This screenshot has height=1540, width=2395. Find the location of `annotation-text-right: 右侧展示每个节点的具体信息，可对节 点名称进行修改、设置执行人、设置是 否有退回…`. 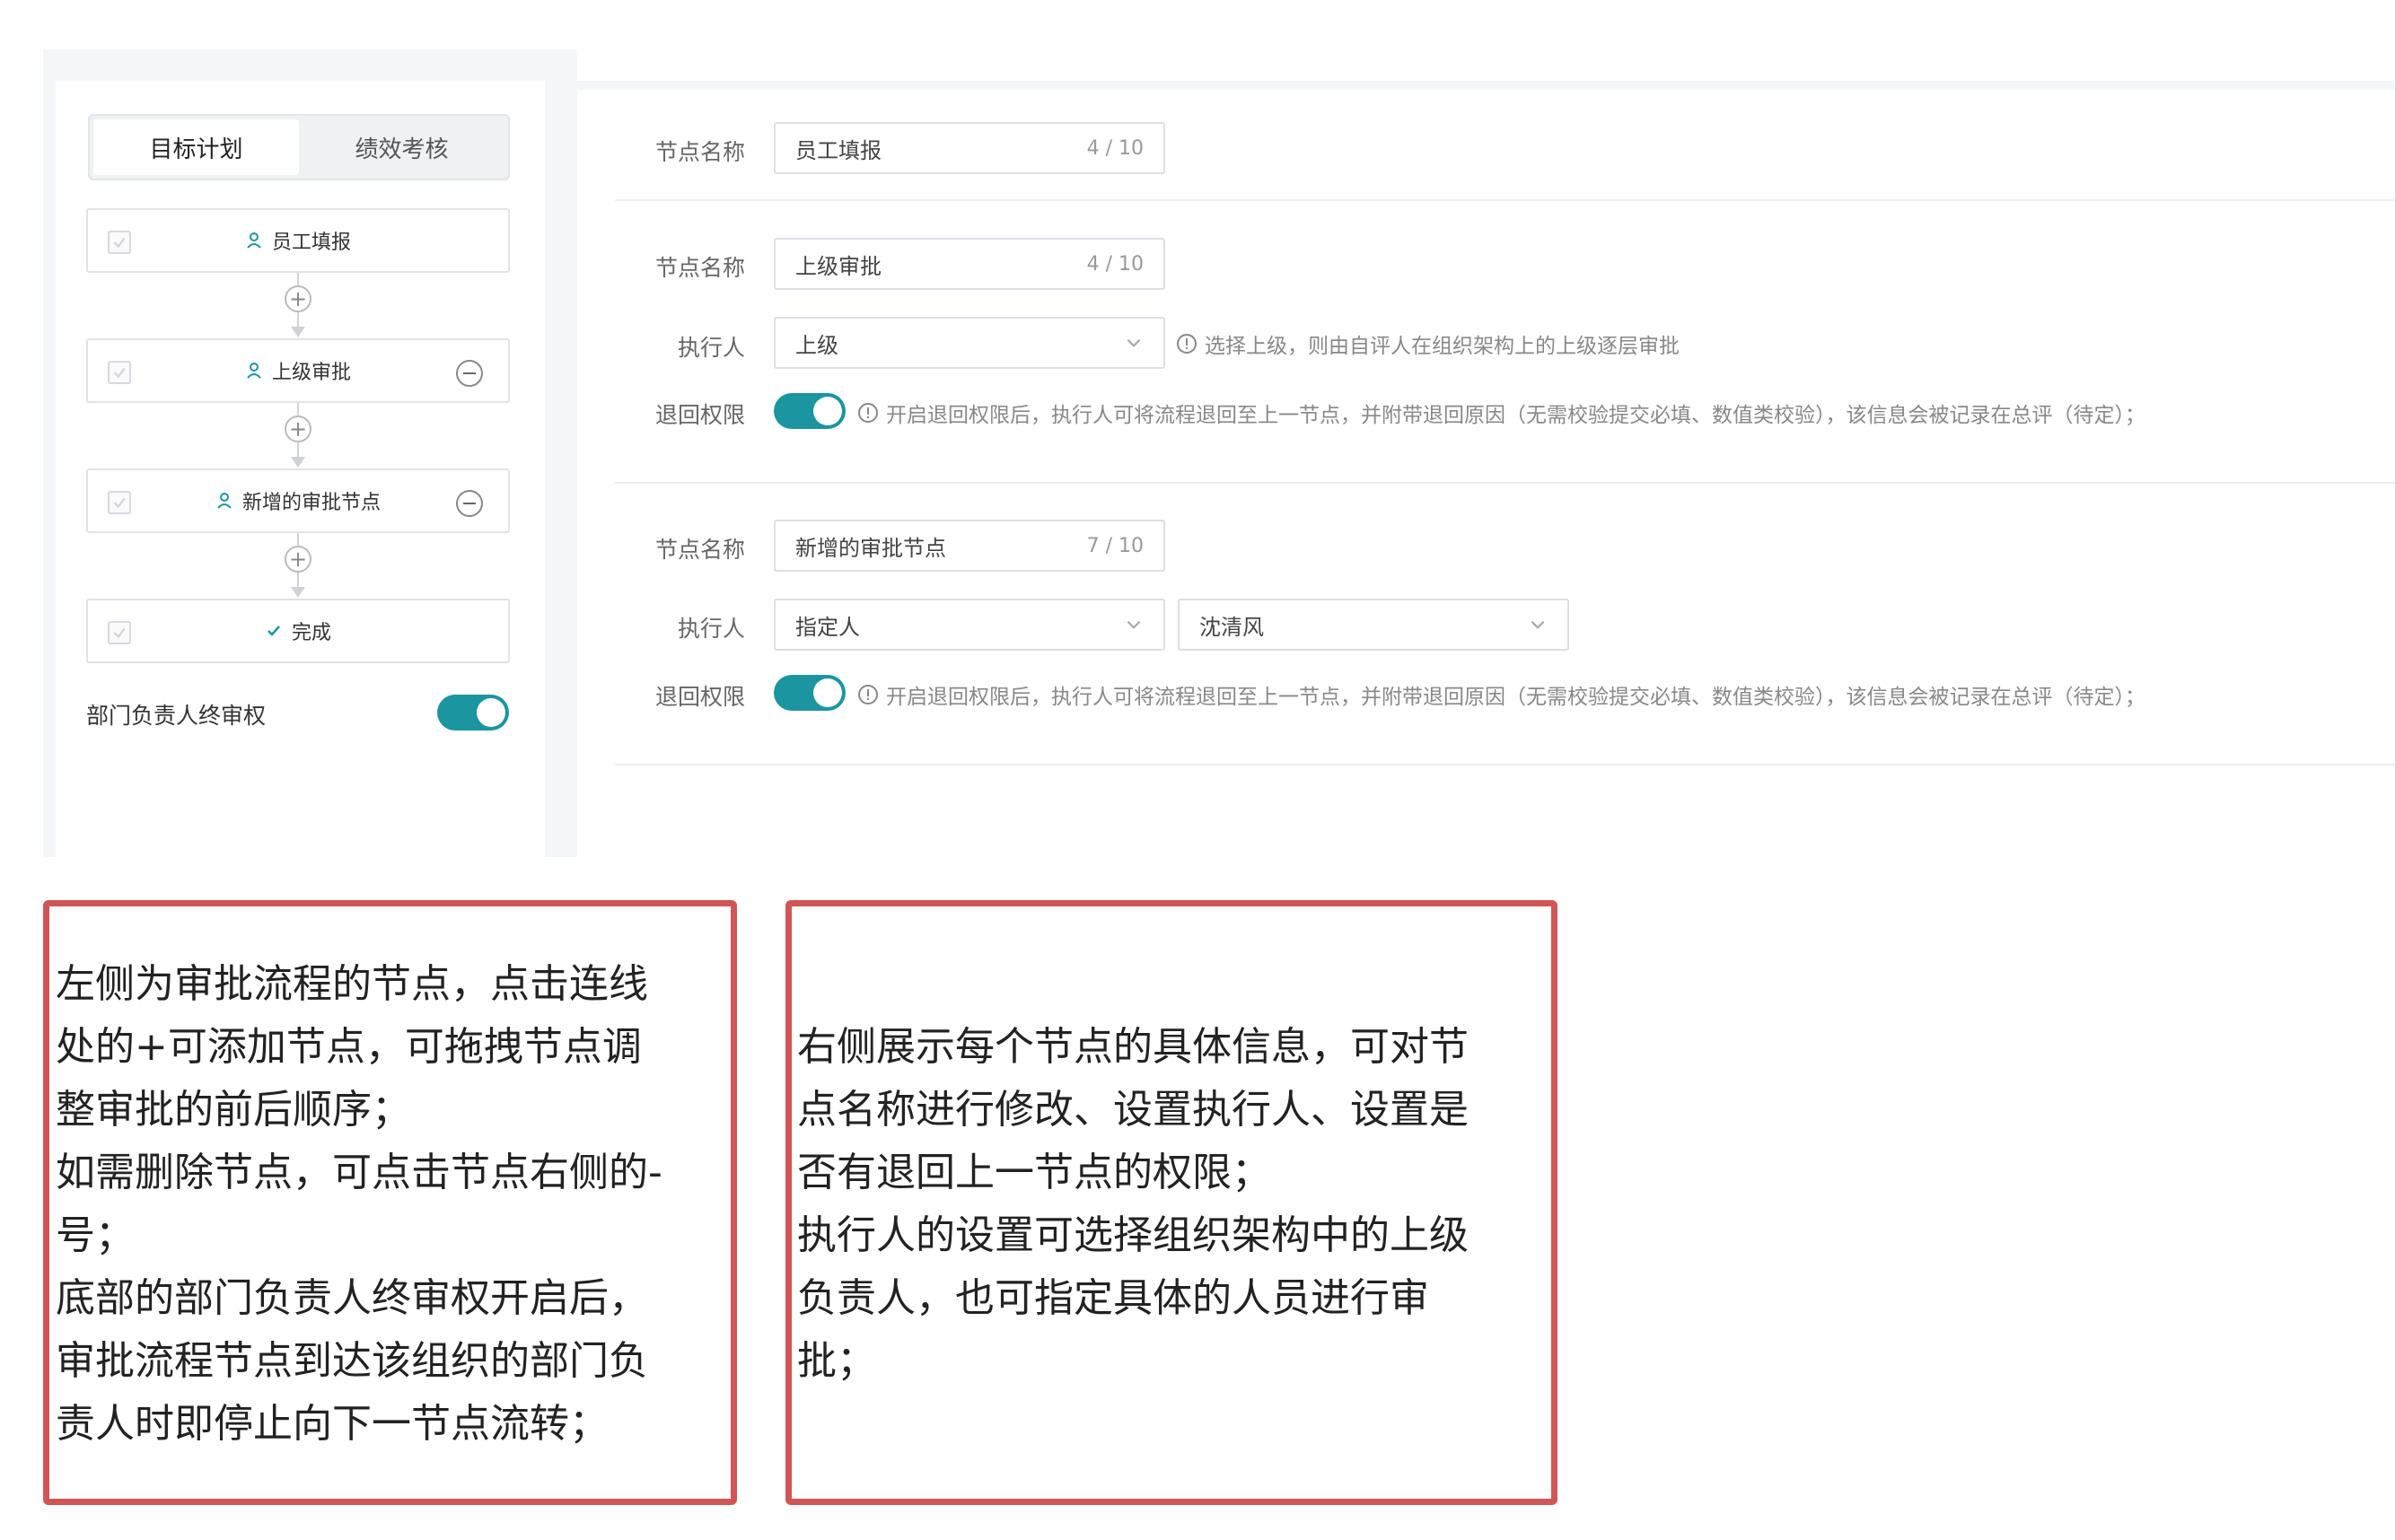

annotation-text-right: 右侧展示每个节点的具体信息，可对节 点名称进行修改、设置执行人、设置是 否有退回… is located at coordinates (1133, 1204).